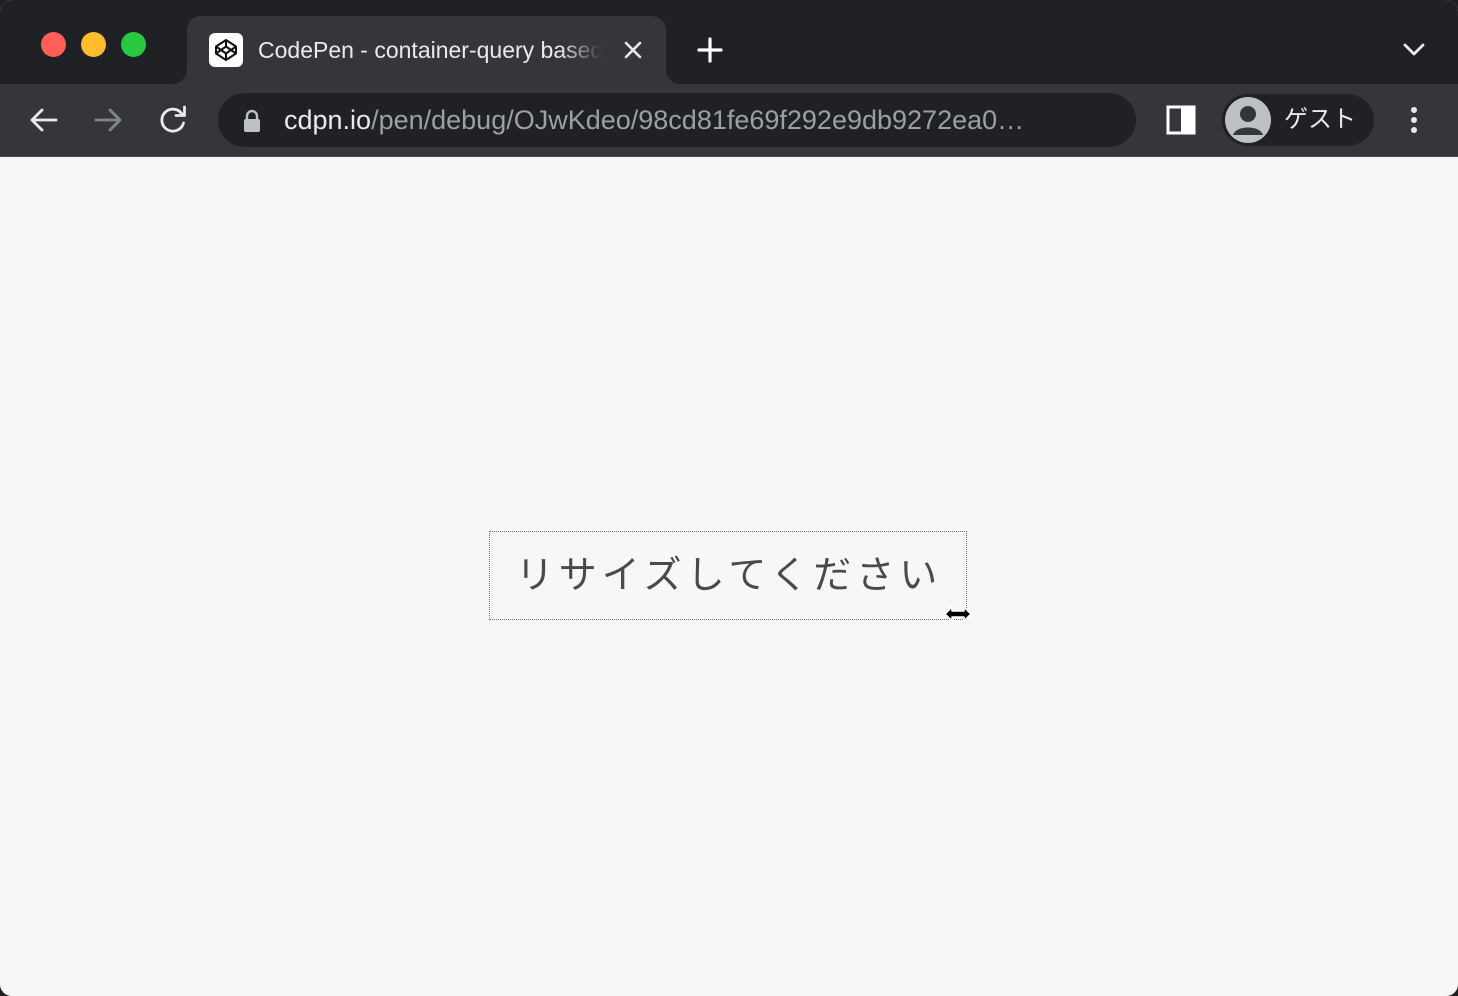  I want to click on profile-label: ゲスト, so click(1320, 119).